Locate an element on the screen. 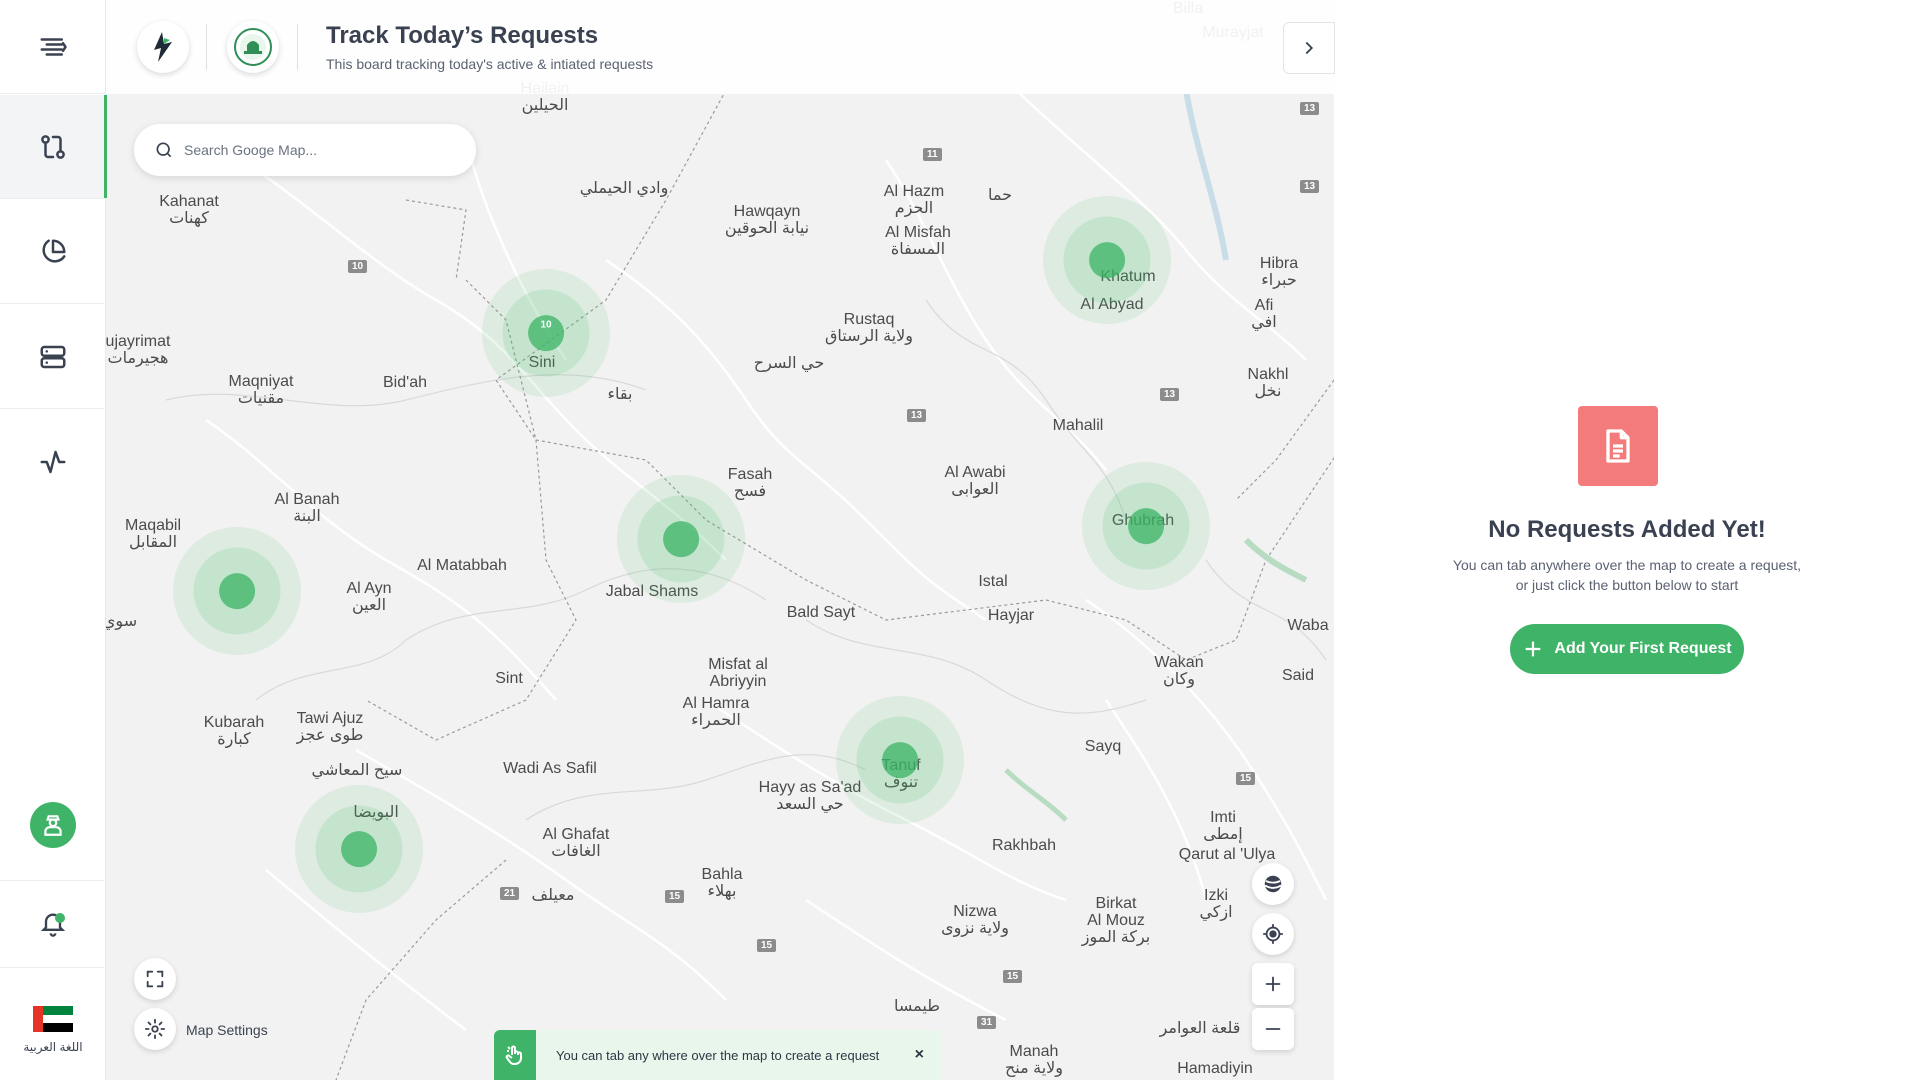 Image resolution: width=1920 pixels, height=1080 pixels. toast-close-button: × is located at coordinates (919, 1055).